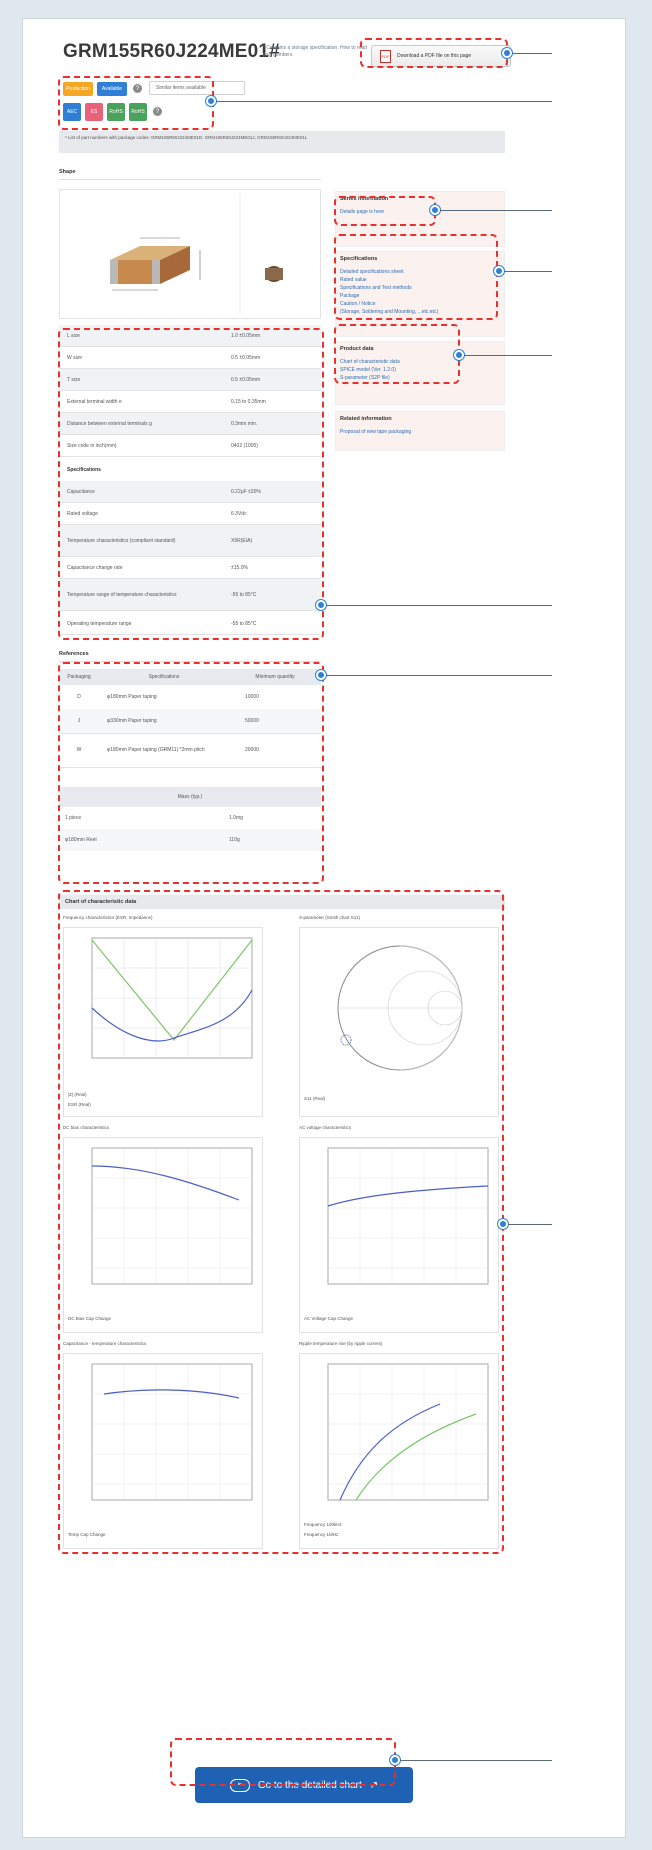  What do you see at coordinates (74, 654) in the screenshot?
I see `references-heading: References` at bounding box center [74, 654].